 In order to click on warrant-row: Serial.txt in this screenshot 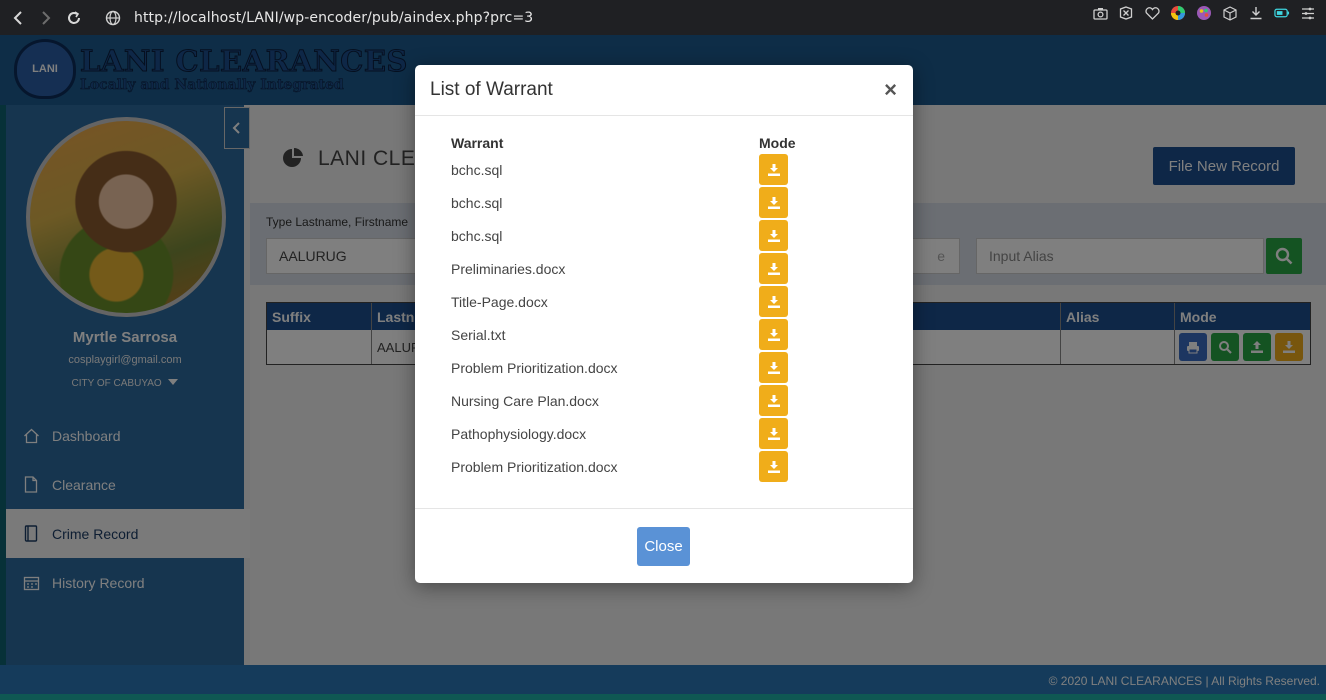, I will do `click(666, 334)`.